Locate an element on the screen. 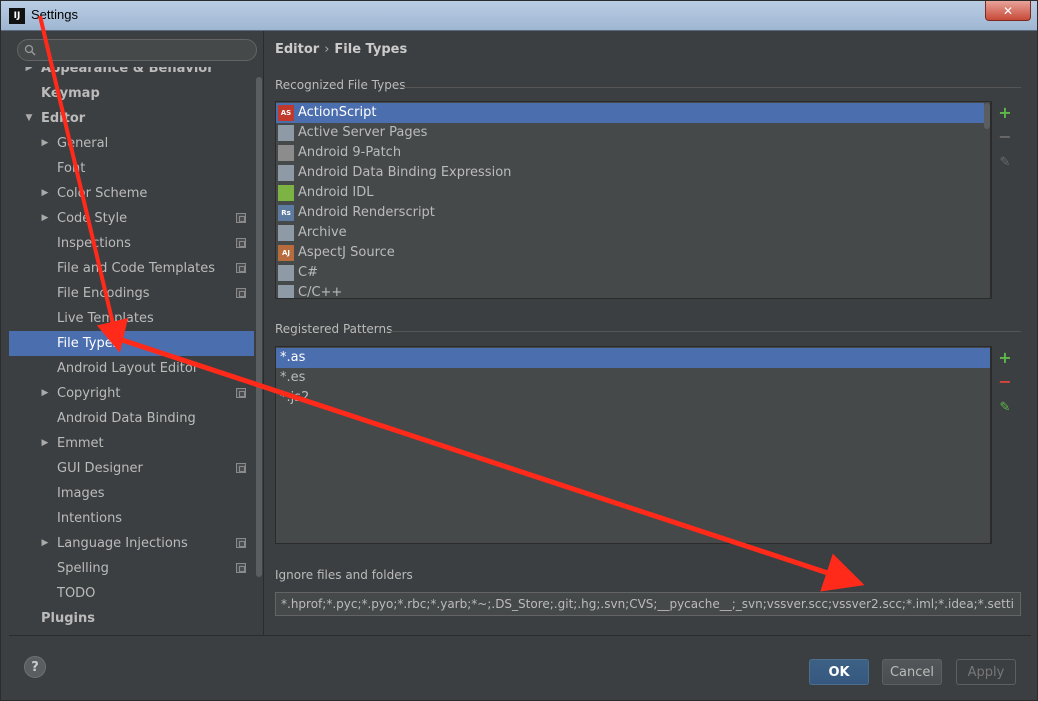 The width and height of the screenshot is (1038, 701). tree-item-label: Spelling is located at coordinates (83, 568).